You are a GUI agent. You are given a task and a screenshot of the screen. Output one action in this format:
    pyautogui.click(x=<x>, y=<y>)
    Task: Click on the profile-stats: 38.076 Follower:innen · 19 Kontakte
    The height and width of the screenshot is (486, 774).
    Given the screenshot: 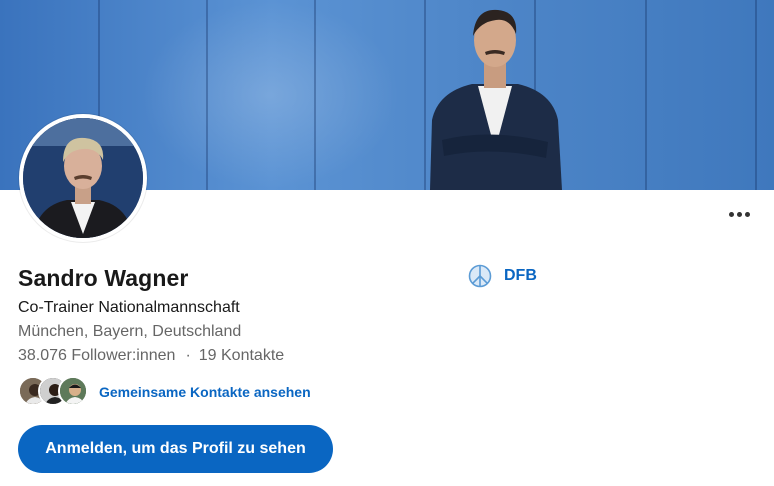 What is the action you would take?
    pyautogui.click(x=151, y=356)
    